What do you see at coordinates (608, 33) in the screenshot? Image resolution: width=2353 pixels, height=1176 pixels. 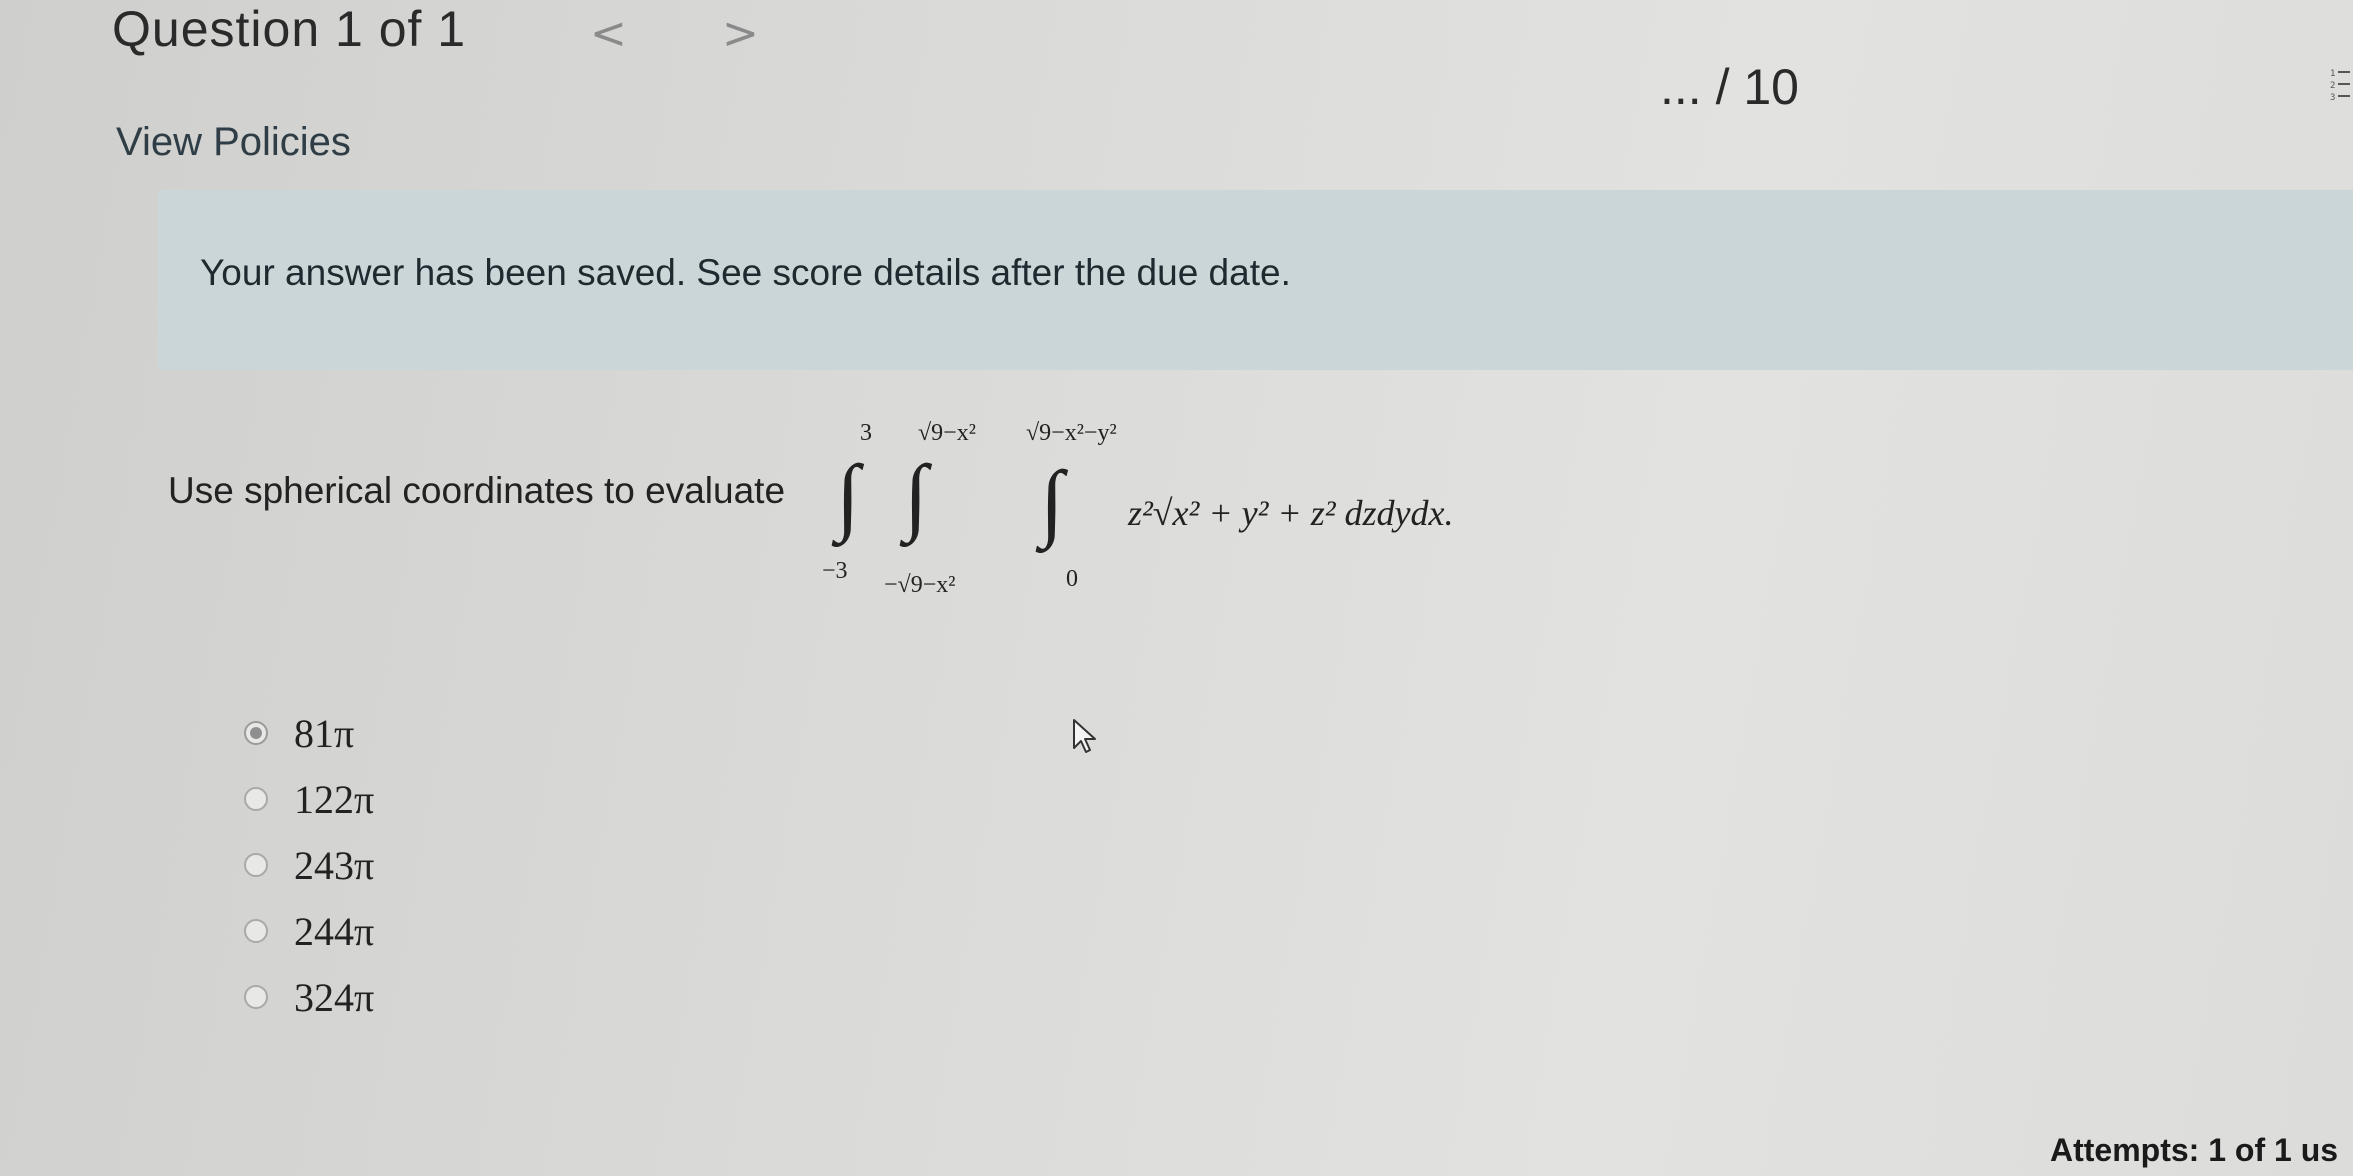 I see `chevron-left-icon: <` at bounding box center [608, 33].